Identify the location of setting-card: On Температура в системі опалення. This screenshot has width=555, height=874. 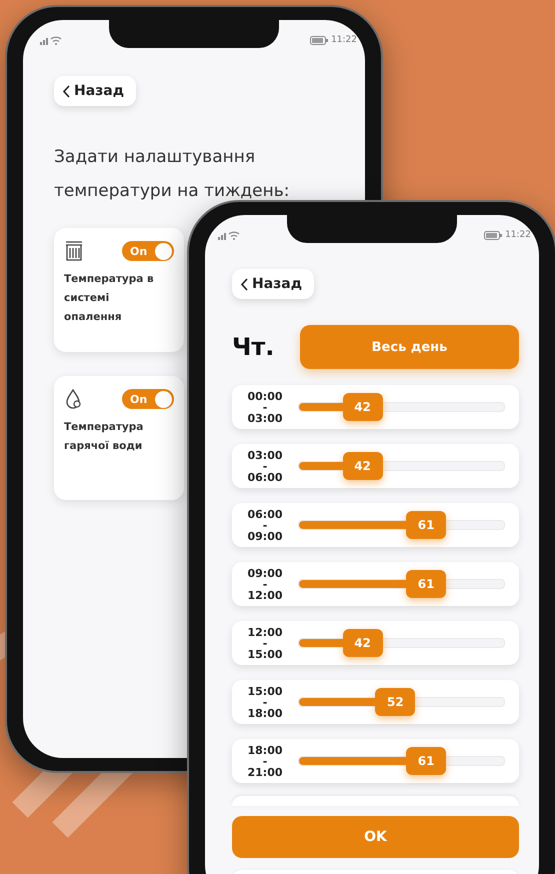
(119, 290).